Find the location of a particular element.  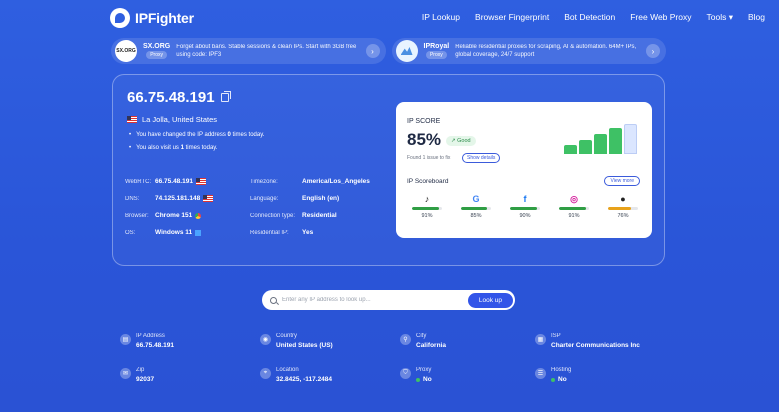

nav-browser-fingerprint: Browser Fingerprint is located at coordinates (512, 17).